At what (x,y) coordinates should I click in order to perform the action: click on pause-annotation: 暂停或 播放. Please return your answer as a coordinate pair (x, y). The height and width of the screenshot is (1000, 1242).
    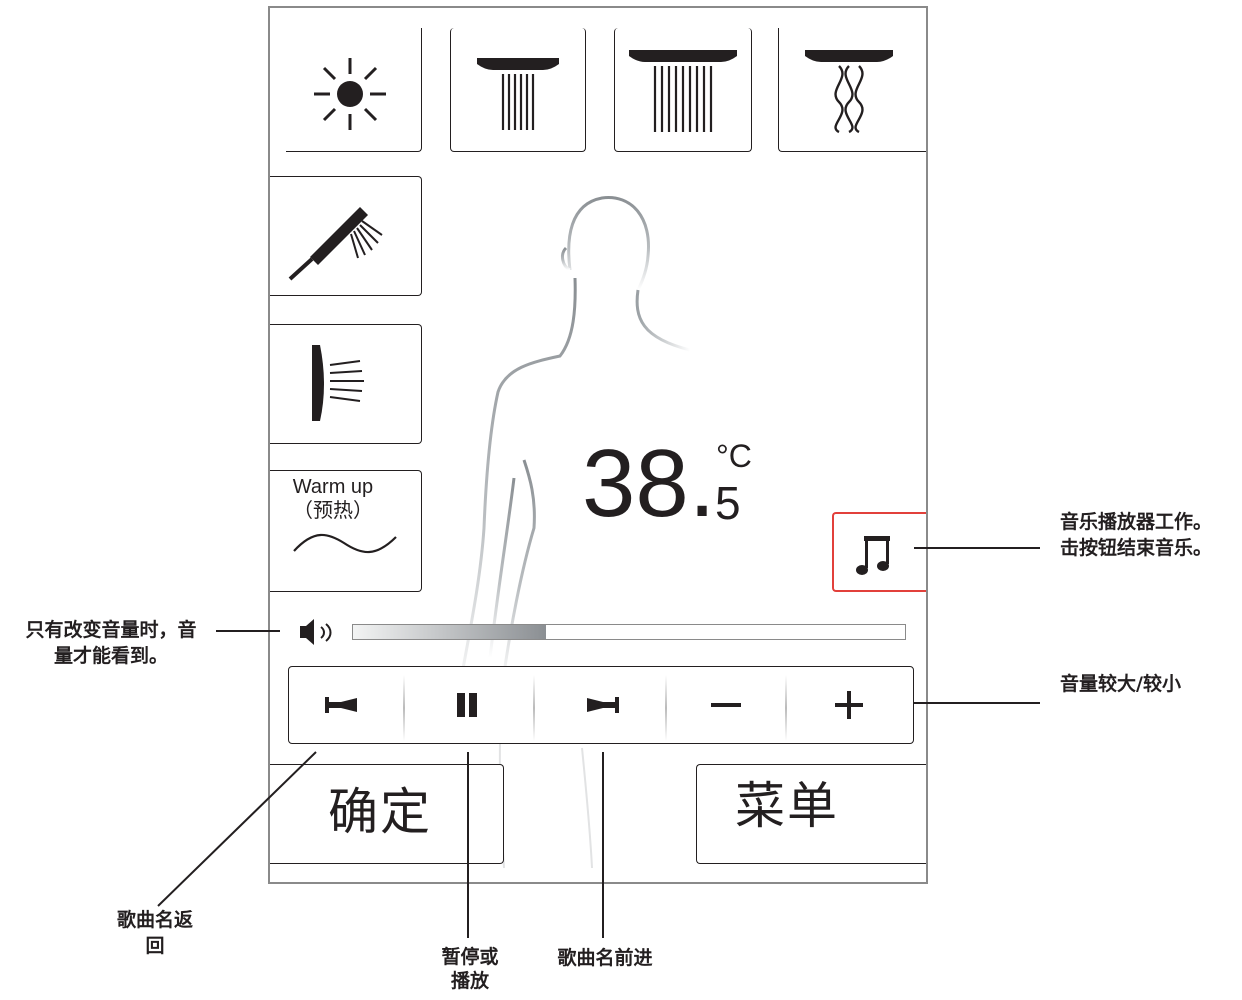
    Looking at the image, I should click on (470, 970).